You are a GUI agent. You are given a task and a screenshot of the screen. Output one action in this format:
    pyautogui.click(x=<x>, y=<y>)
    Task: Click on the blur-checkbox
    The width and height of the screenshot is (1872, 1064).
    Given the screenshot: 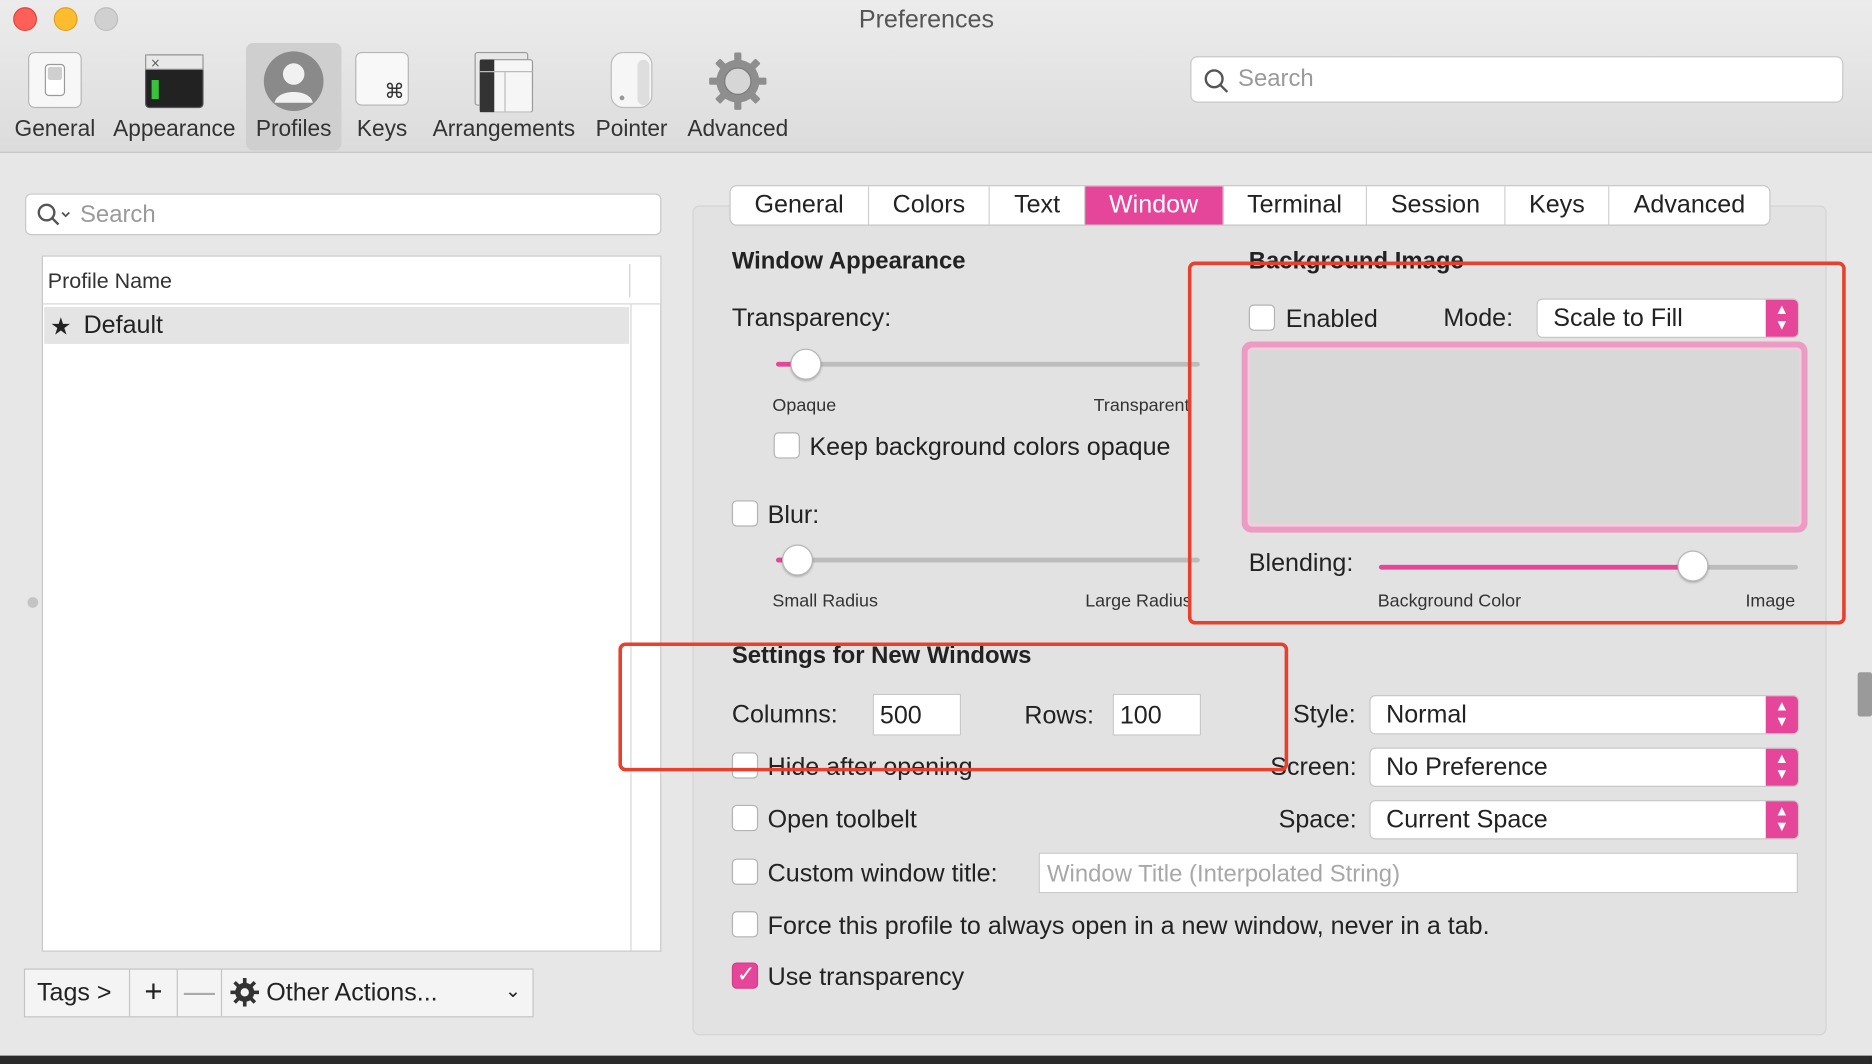 What is the action you would take?
    pyautogui.click(x=745, y=513)
    